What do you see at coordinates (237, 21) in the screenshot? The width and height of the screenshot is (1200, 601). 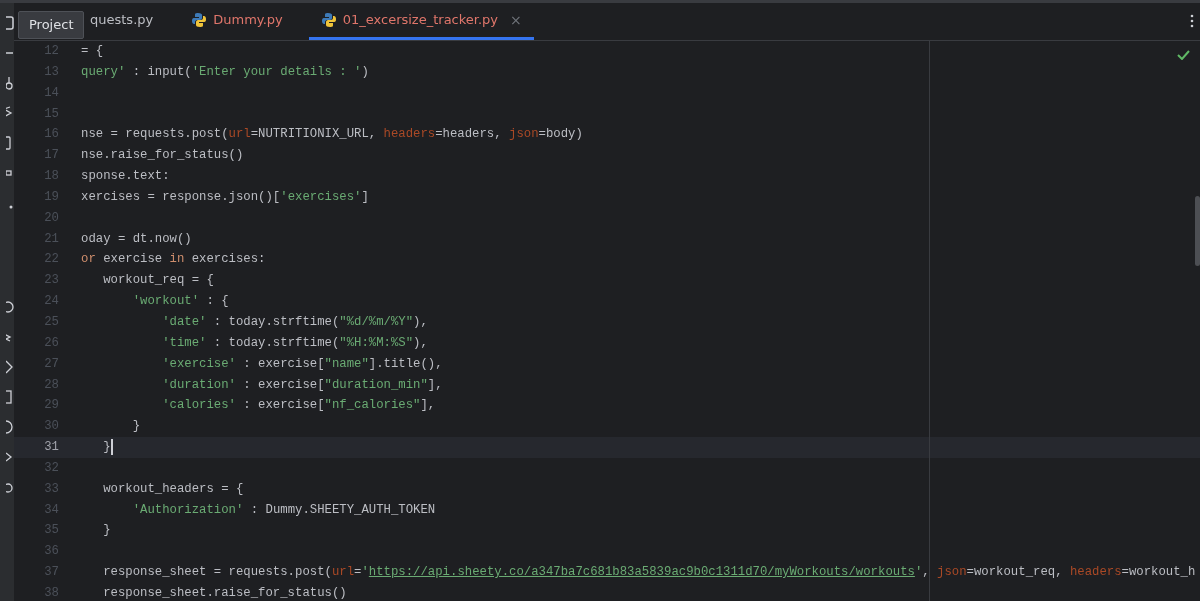 I see `editor-tab: Dummy.py` at bounding box center [237, 21].